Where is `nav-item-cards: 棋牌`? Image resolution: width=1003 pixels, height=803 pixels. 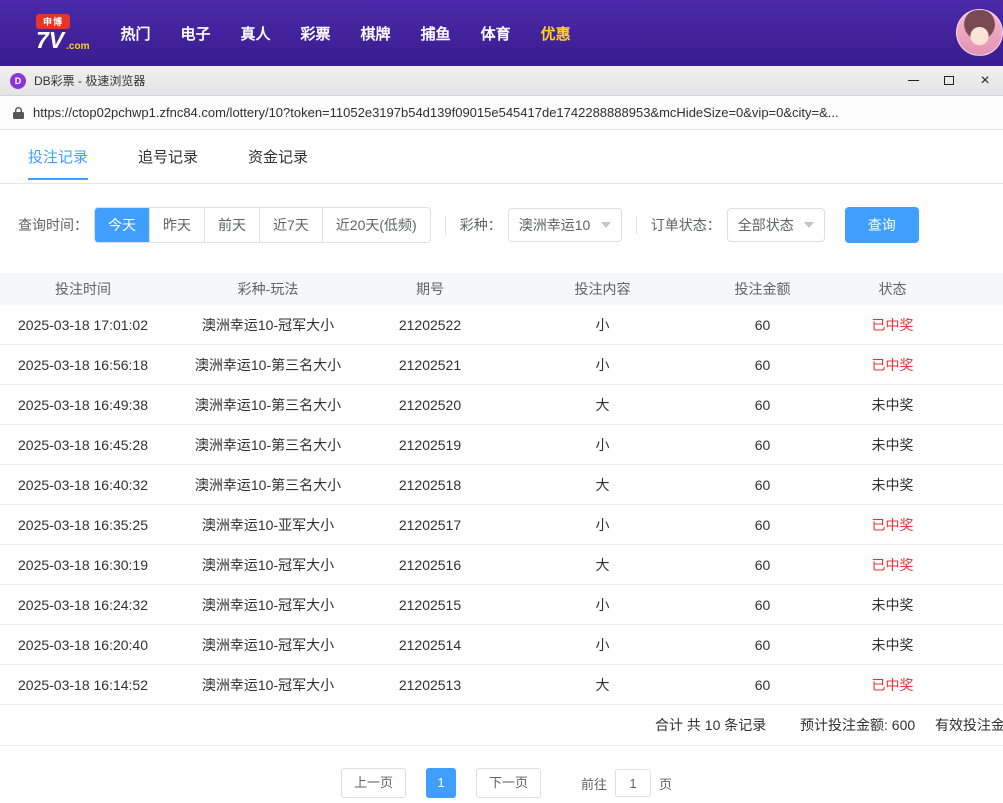 nav-item-cards: 棋牌 is located at coordinates (376, 33).